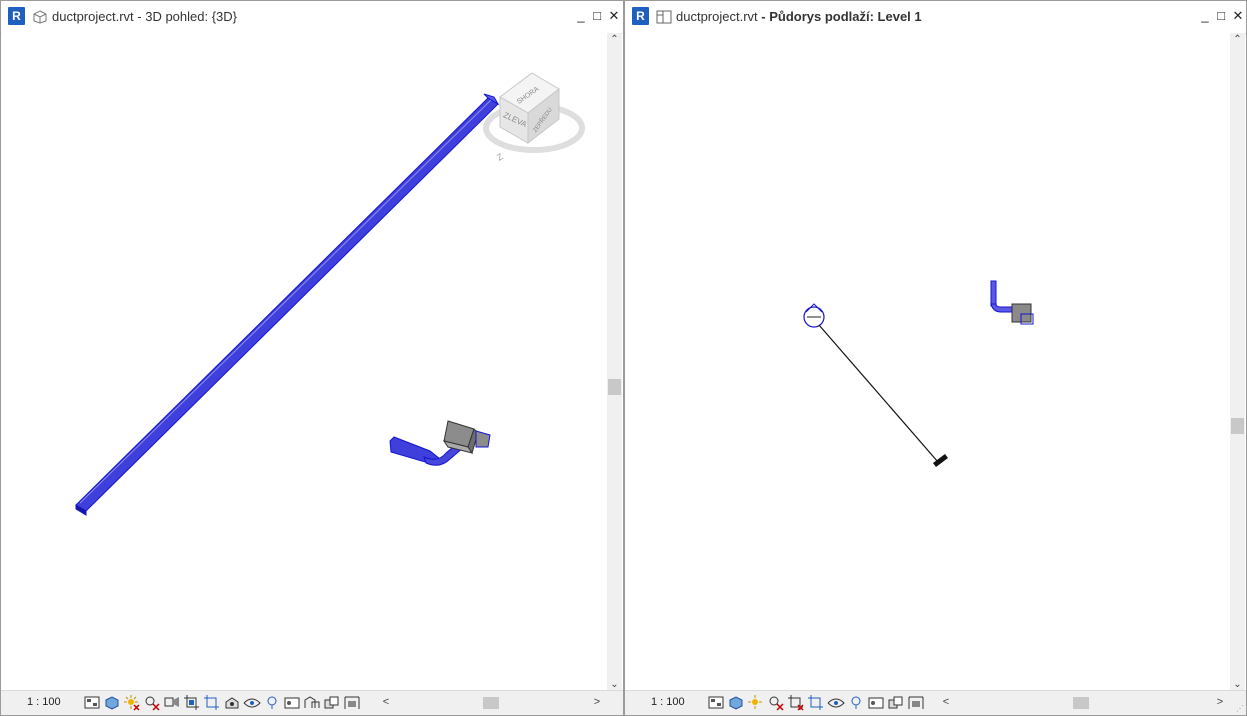 Image resolution: width=1247 pixels, height=716 pixels. I want to click on render-icon, so click(172, 702).